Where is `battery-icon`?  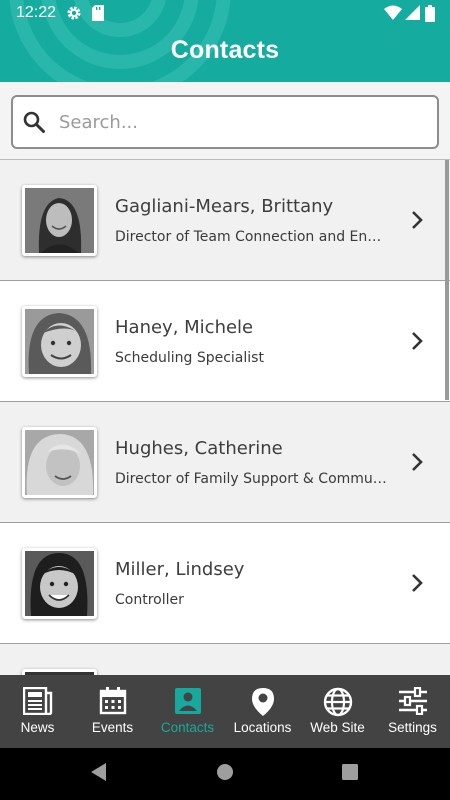
battery-icon is located at coordinates (430, 13).